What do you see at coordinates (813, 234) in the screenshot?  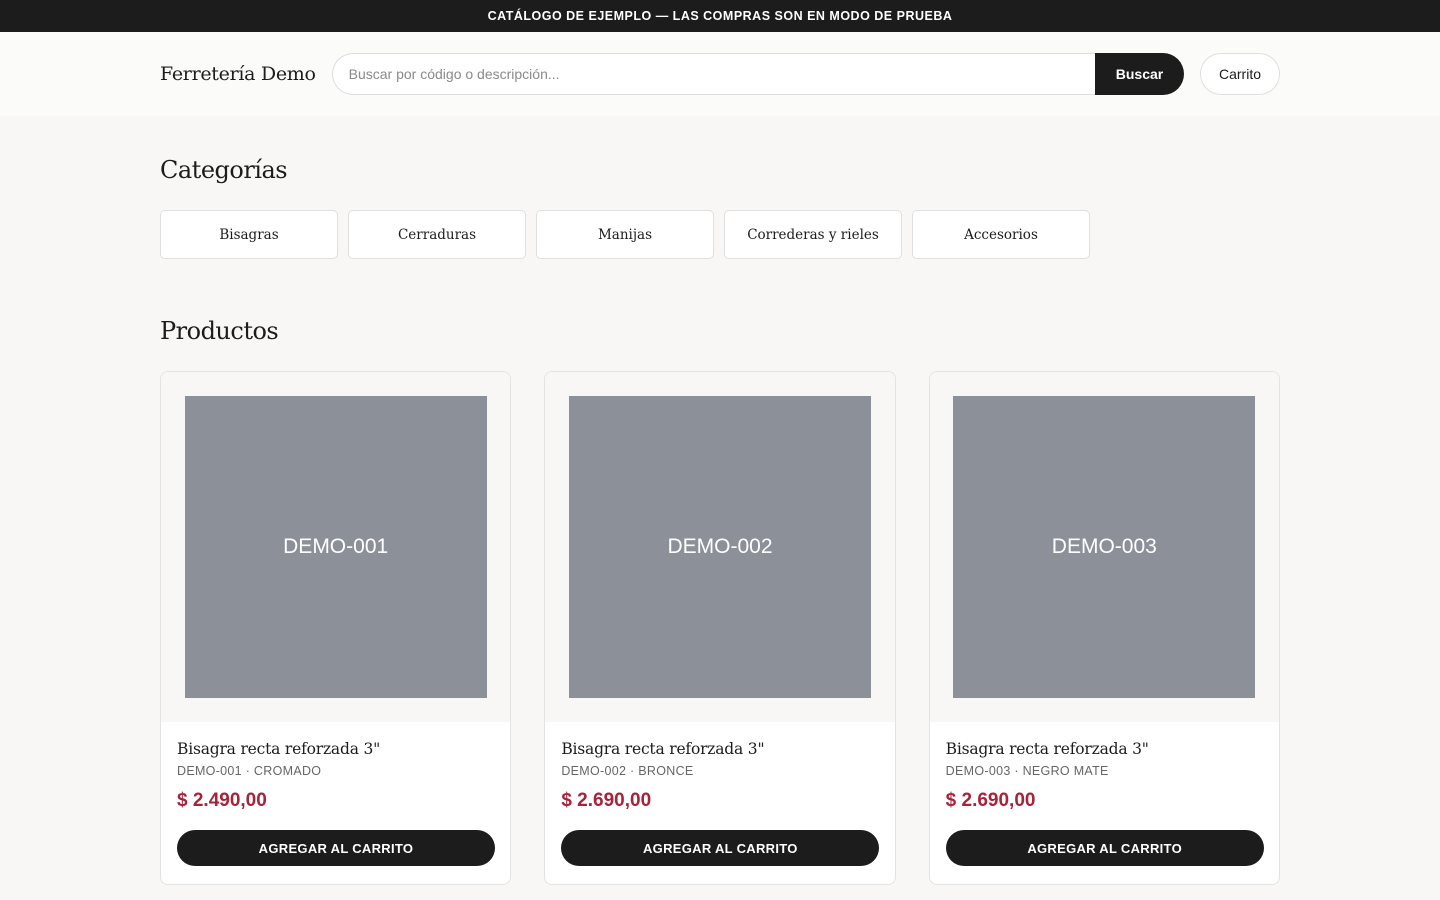 I see `category-correderas-y-rieles: Correderas y rieles` at bounding box center [813, 234].